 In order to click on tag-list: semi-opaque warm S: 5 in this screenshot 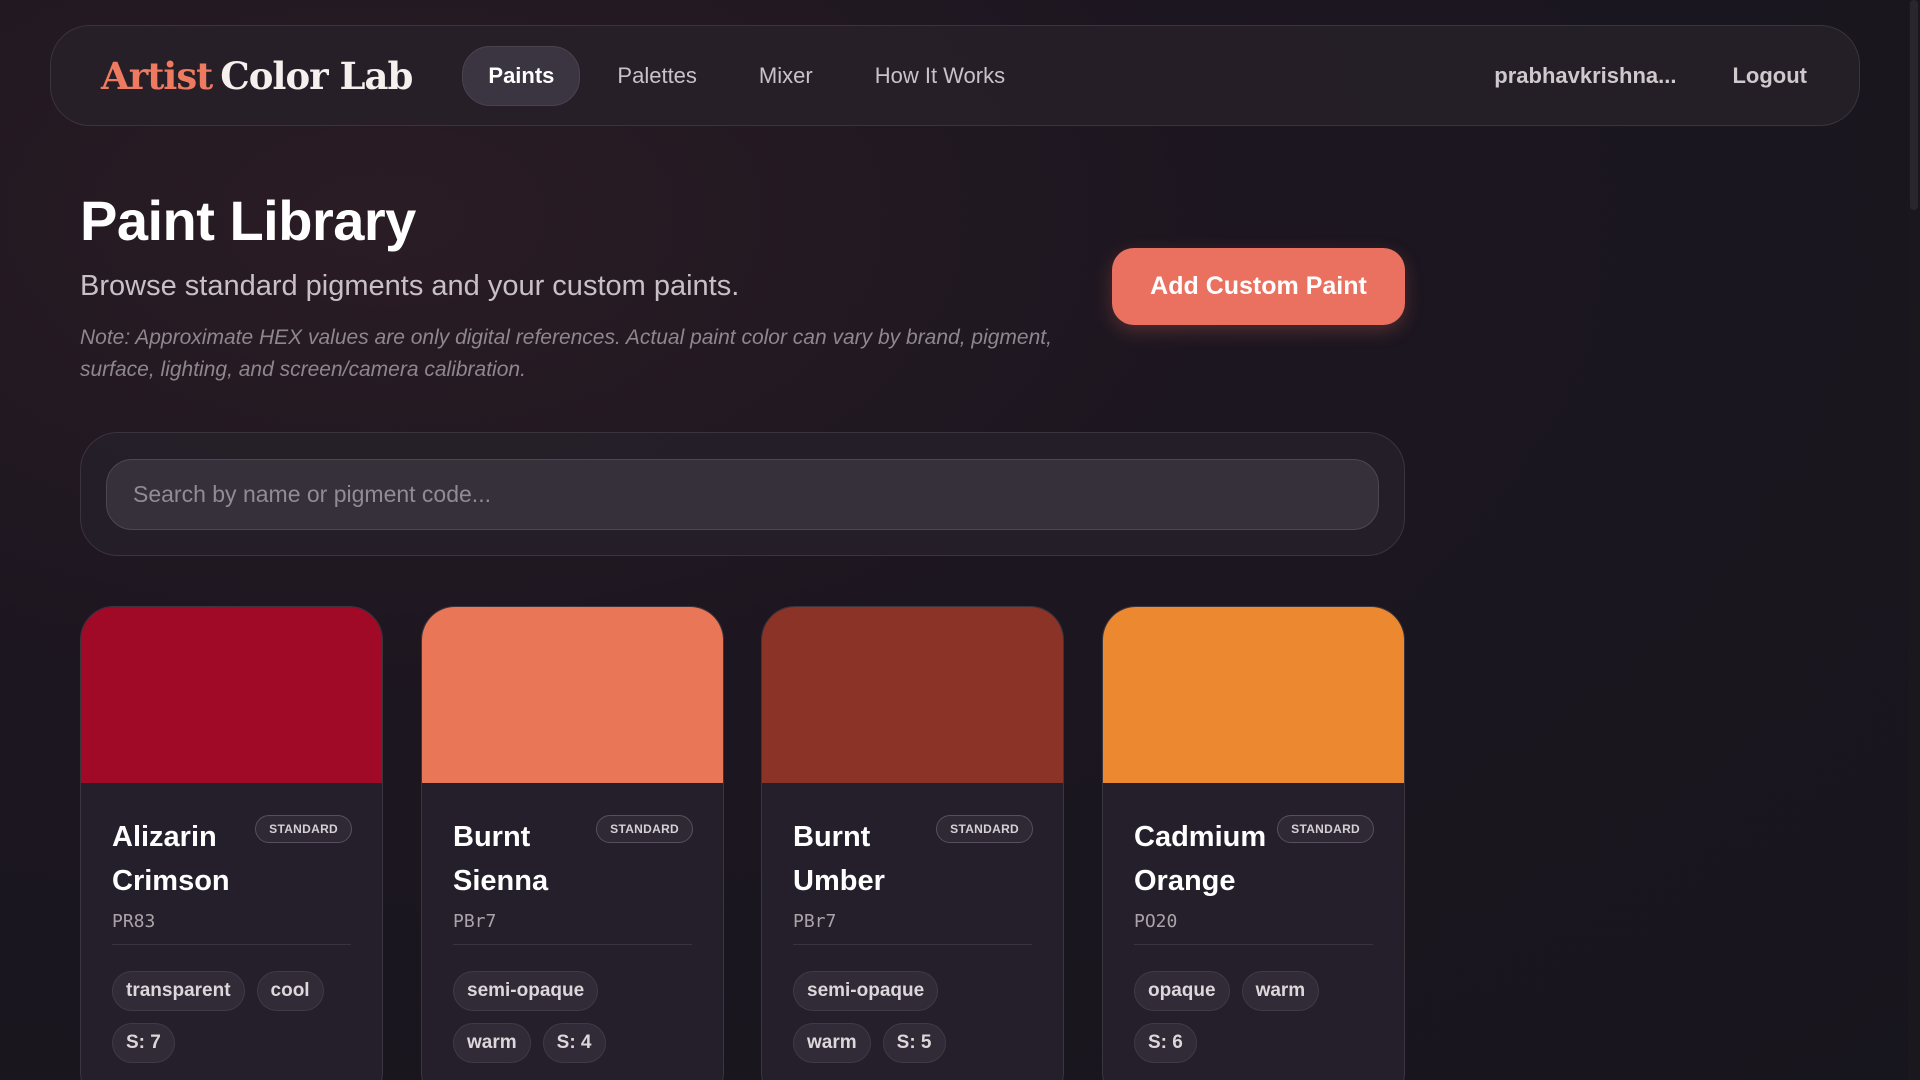, I will do `click(912, 1023)`.